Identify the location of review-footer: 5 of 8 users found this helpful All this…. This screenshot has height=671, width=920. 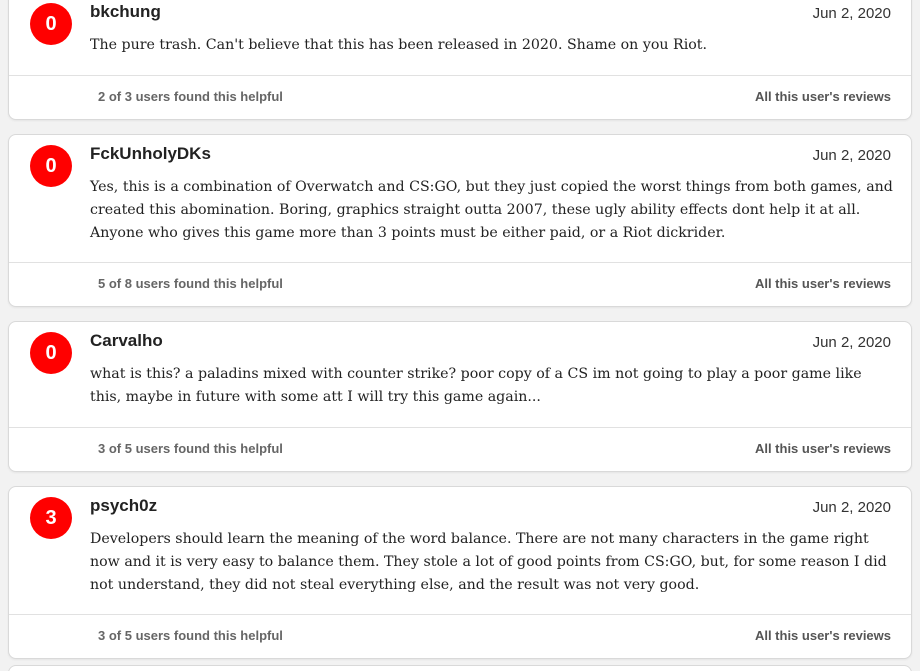
(460, 284).